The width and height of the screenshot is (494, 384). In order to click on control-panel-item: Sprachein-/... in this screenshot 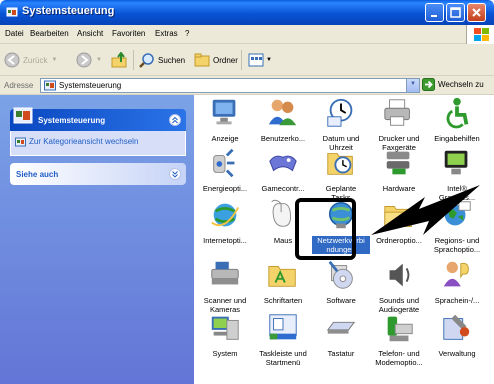, I will do `click(457, 281)`.